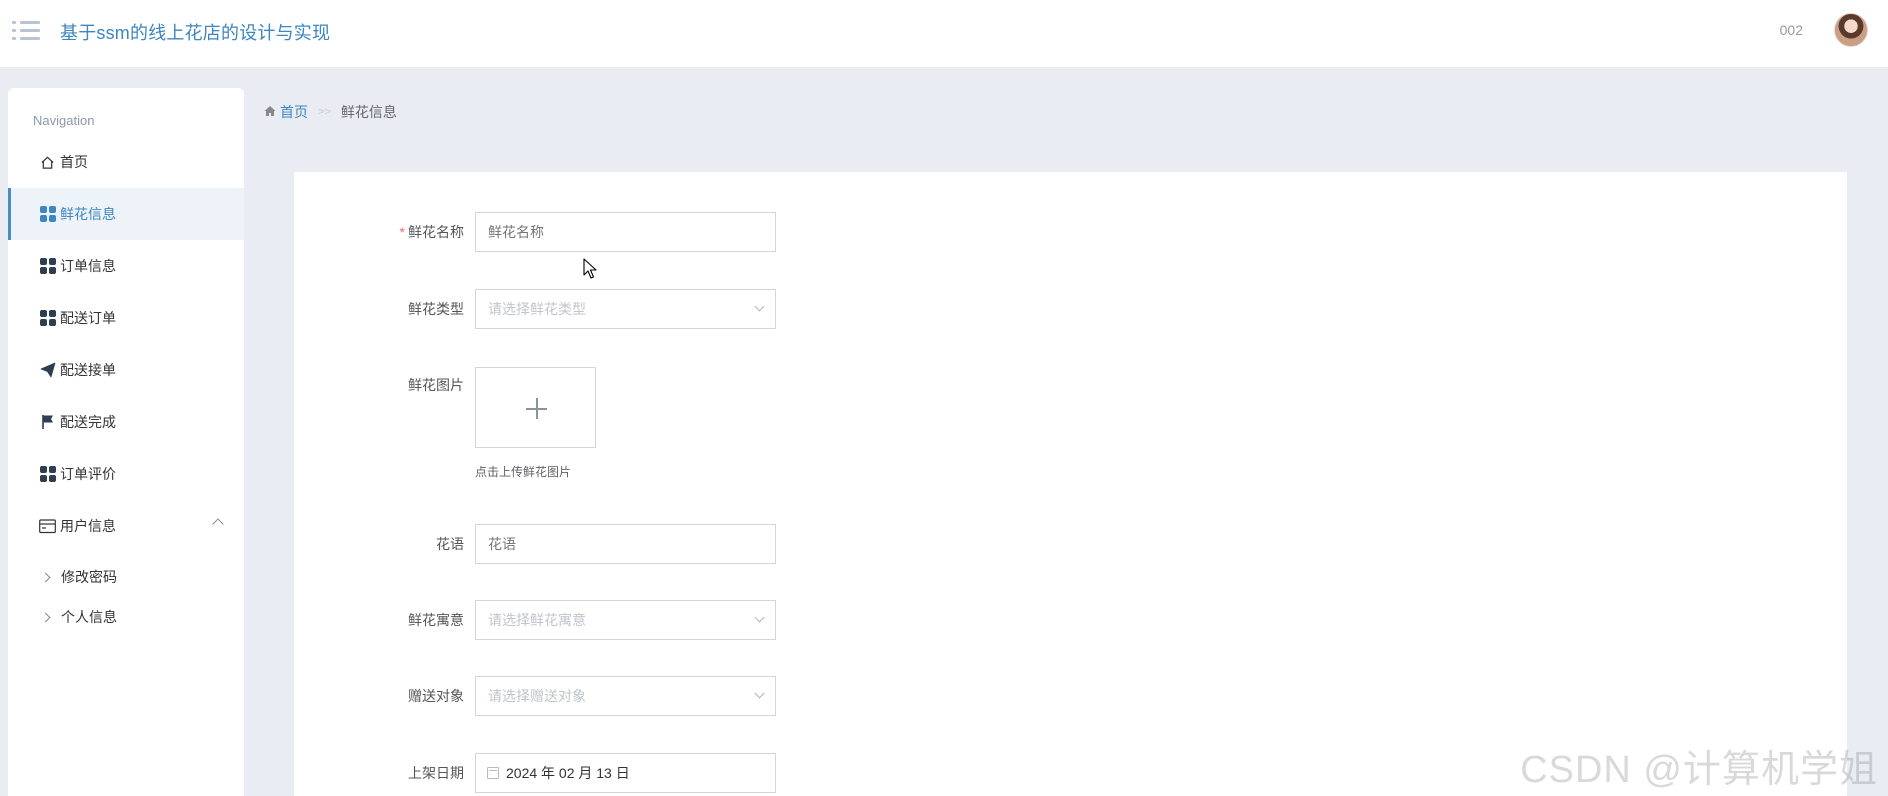  Describe the element at coordinates (126, 526) in the screenshot. I see `sidebar-item-user-info: 用户信息` at that location.